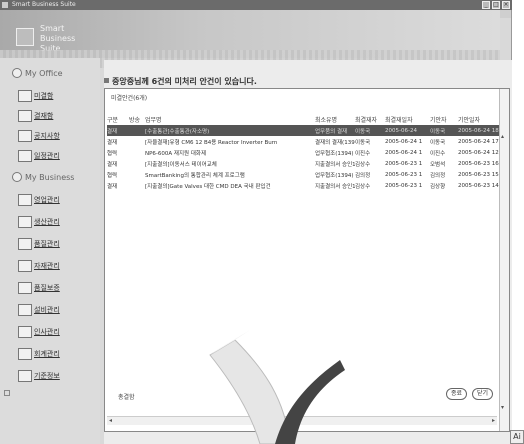  Describe the element at coordinates (195, 175) in the screenshot. I see `table-cell: SmartBanking의 통합관리 체계 프로그램` at that location.